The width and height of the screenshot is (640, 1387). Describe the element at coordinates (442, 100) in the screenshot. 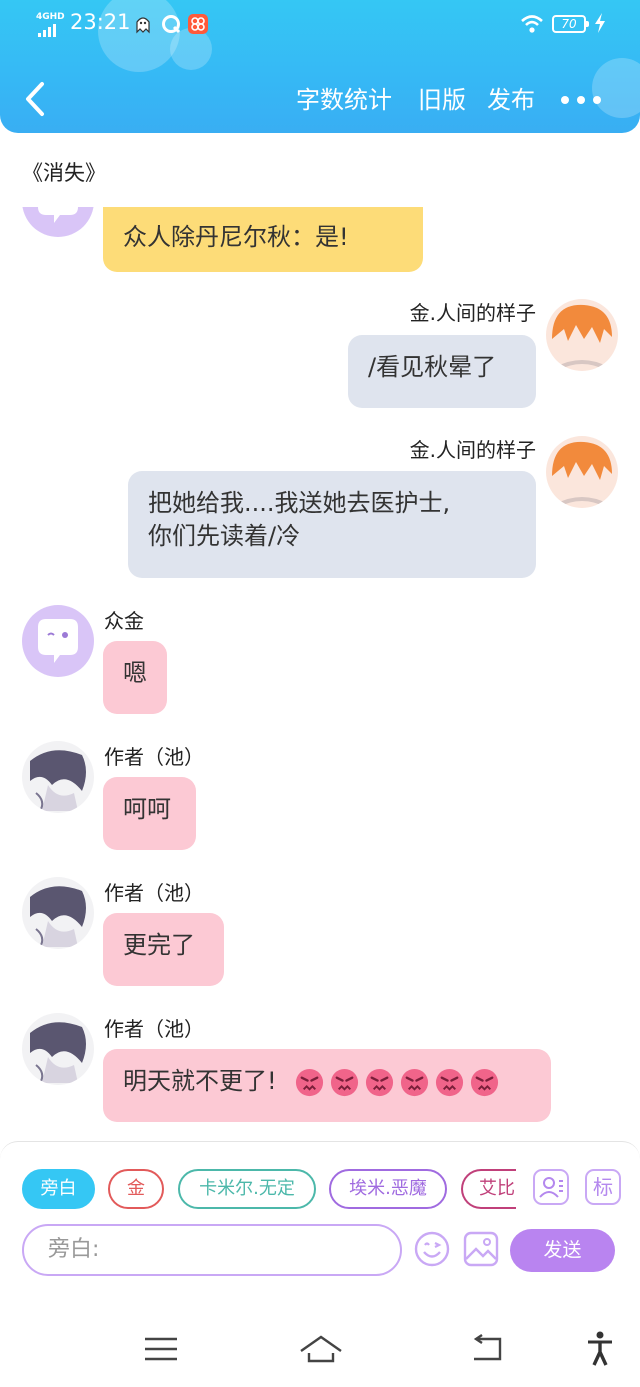

I see `old-version-button: 旧版` at that location.